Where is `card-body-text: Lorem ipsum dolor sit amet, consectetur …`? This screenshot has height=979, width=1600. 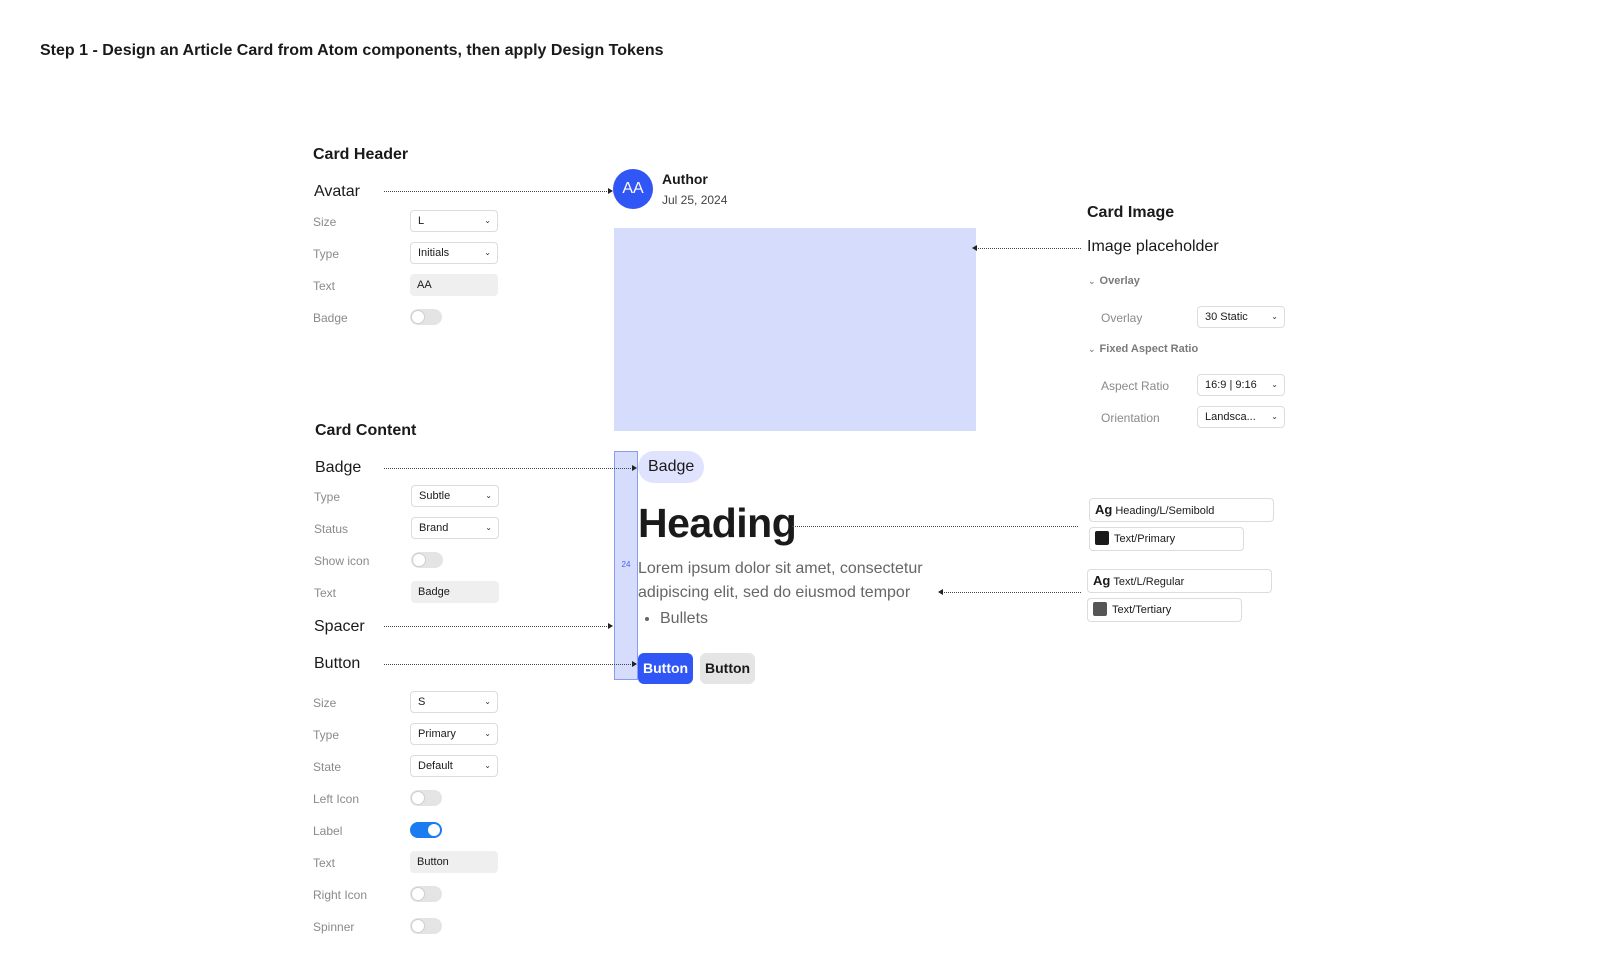
card-body-text: Lorem ipsum dolor sit amet, consectetur … is located at coordinates (780, 580).